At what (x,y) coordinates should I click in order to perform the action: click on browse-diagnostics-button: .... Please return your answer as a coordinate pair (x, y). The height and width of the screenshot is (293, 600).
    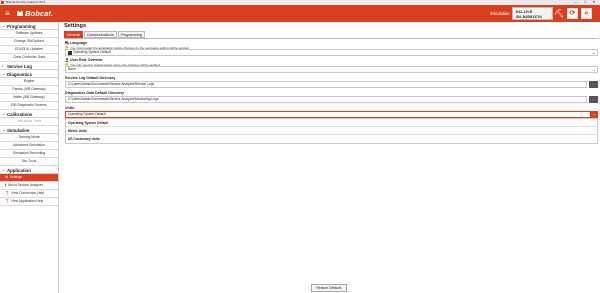
    Looking at the image, I should click on (593, 99).